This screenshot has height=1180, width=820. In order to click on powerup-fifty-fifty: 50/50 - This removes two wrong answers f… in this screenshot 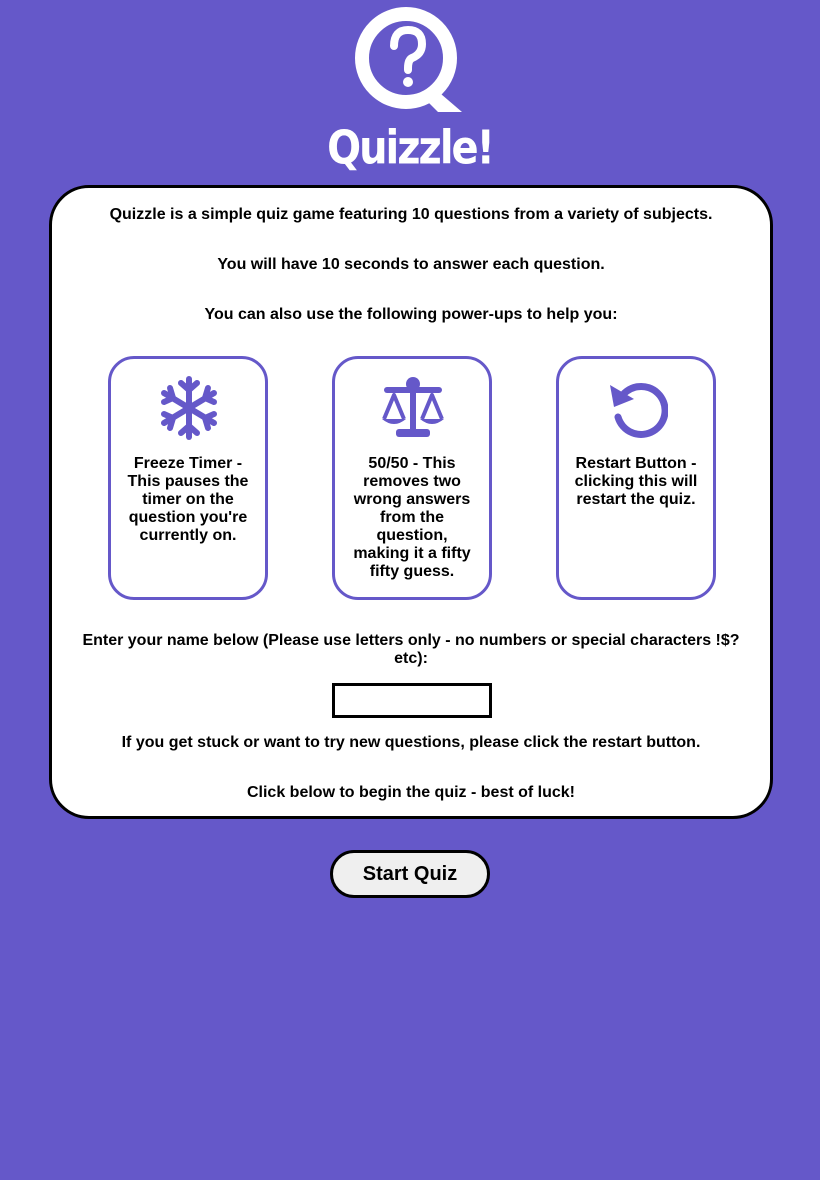, I will do `click(412, 478)`.